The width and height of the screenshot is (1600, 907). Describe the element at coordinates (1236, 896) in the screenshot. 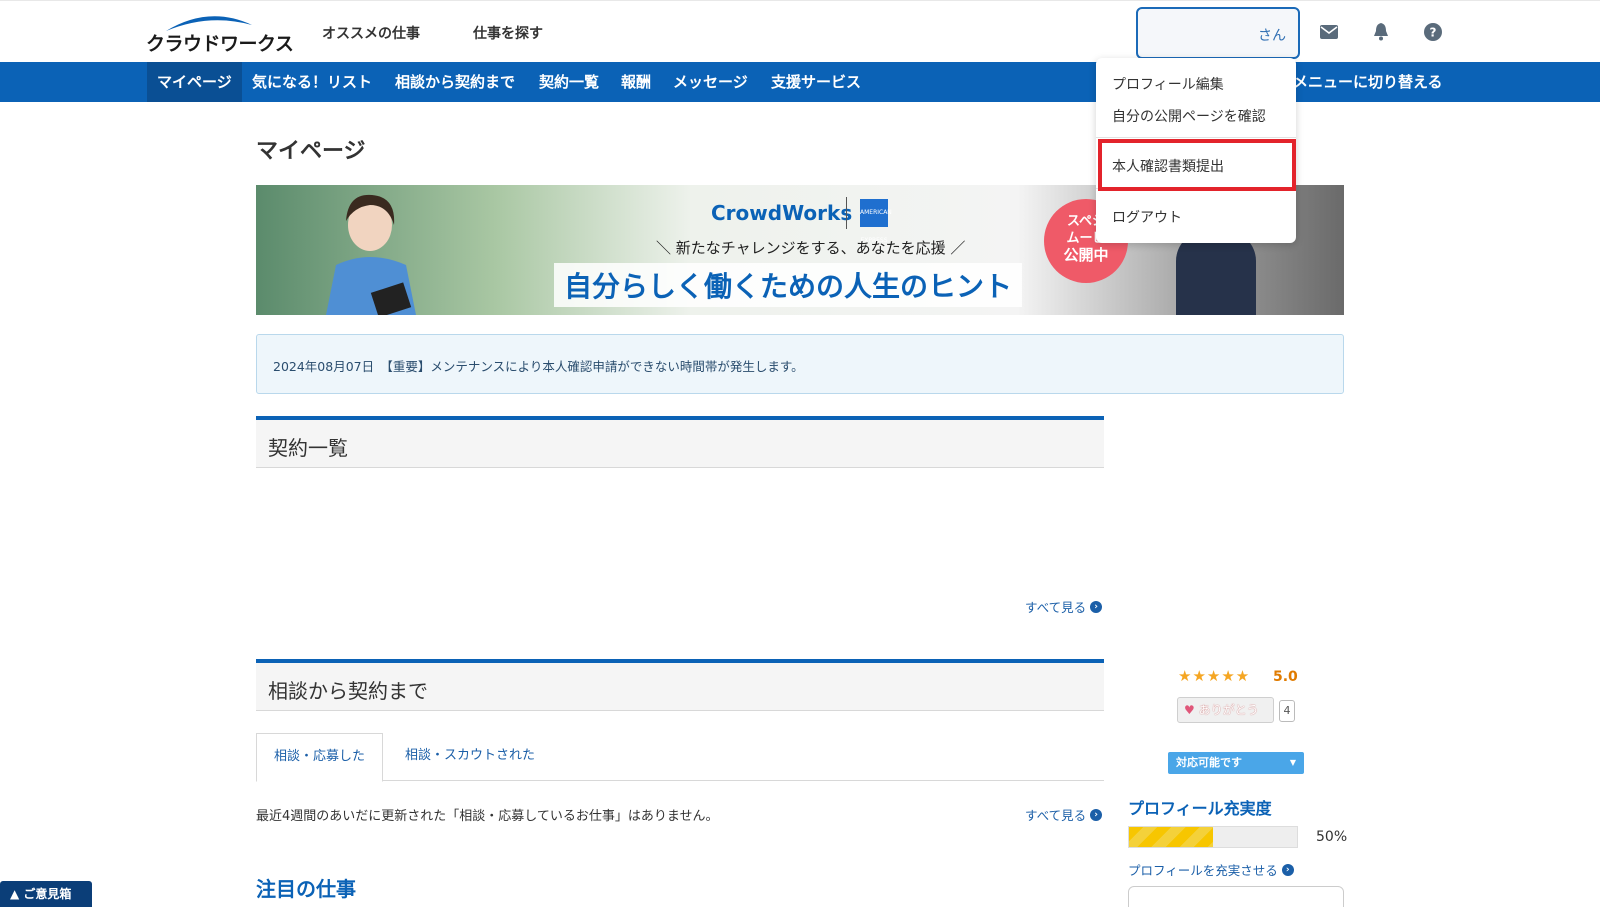

I see `sidebar-card` at that location.